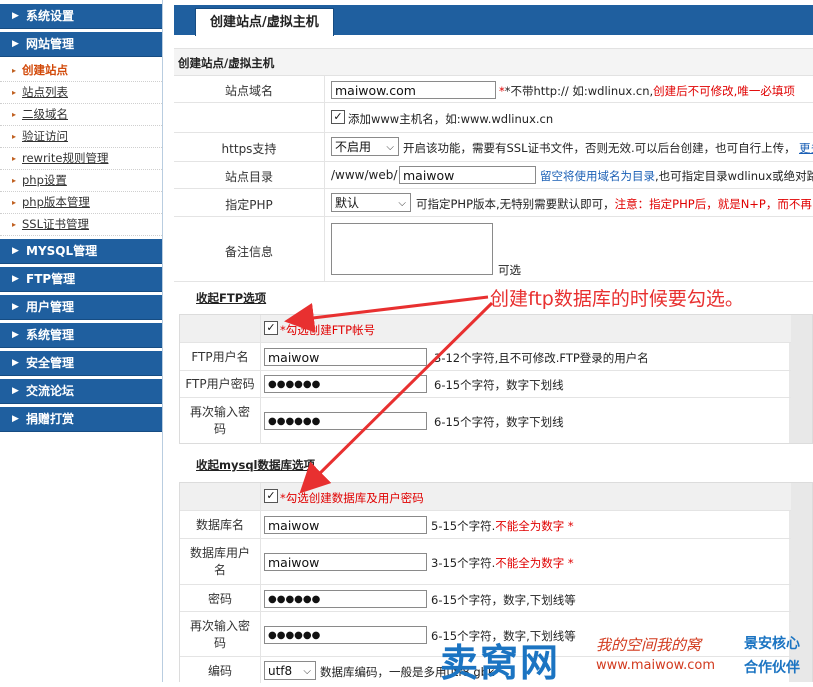 Image resolution: width=813 pixels, height=687 pixels. Describe the element at coordinates (231, 298) in the screenshot. I see `ftp-toggle-link: 收起FTP选项` at that location.